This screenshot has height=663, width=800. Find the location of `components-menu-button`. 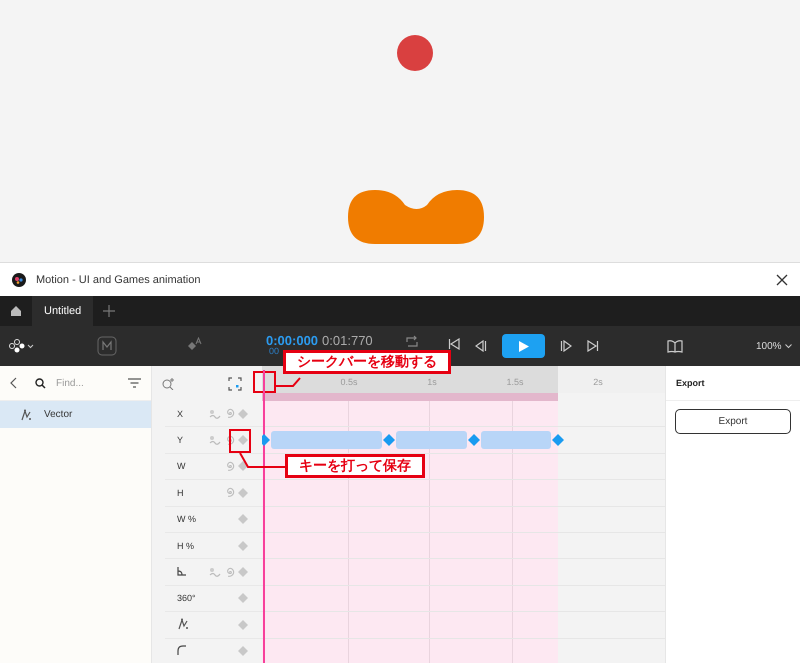

components-menu-button is located at coordinates (21, 346).